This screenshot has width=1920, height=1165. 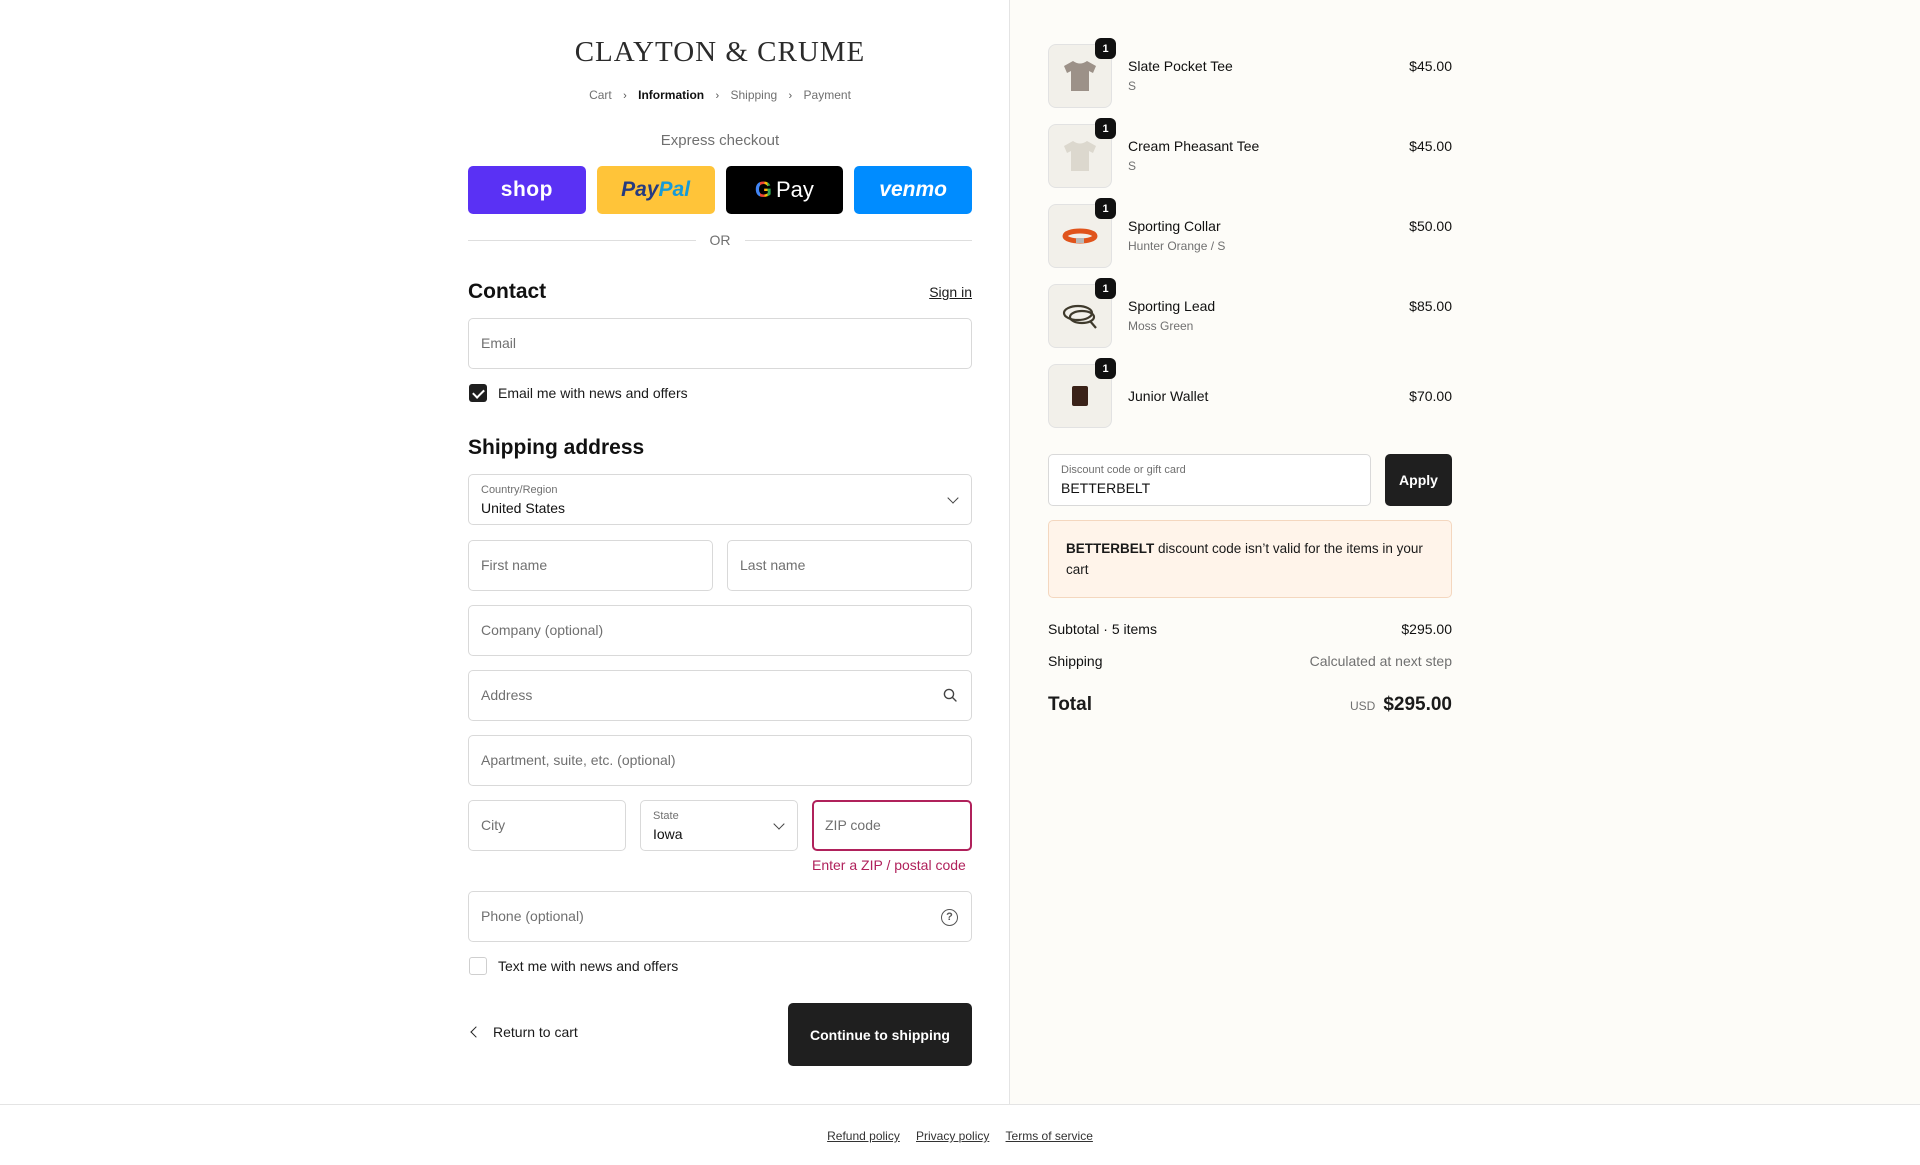 What do you see at coordinates (1177, 246) in the screenshot?
I see `product-variant: Hunter Orange / S` at bounding box center [1177, 246].